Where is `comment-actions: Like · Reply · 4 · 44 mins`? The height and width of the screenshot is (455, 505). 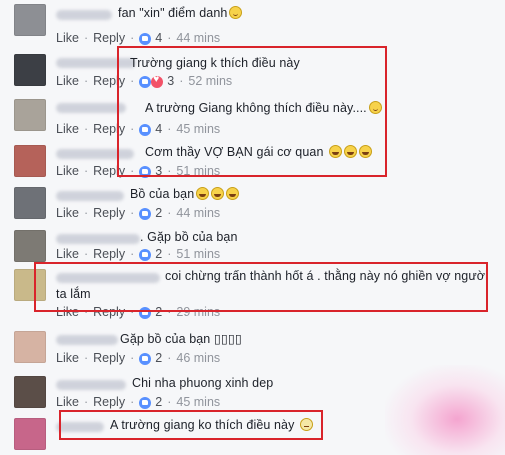
comment-actions: Like · Reply · 4 · 44 mins is located at coordinates (138, 38).